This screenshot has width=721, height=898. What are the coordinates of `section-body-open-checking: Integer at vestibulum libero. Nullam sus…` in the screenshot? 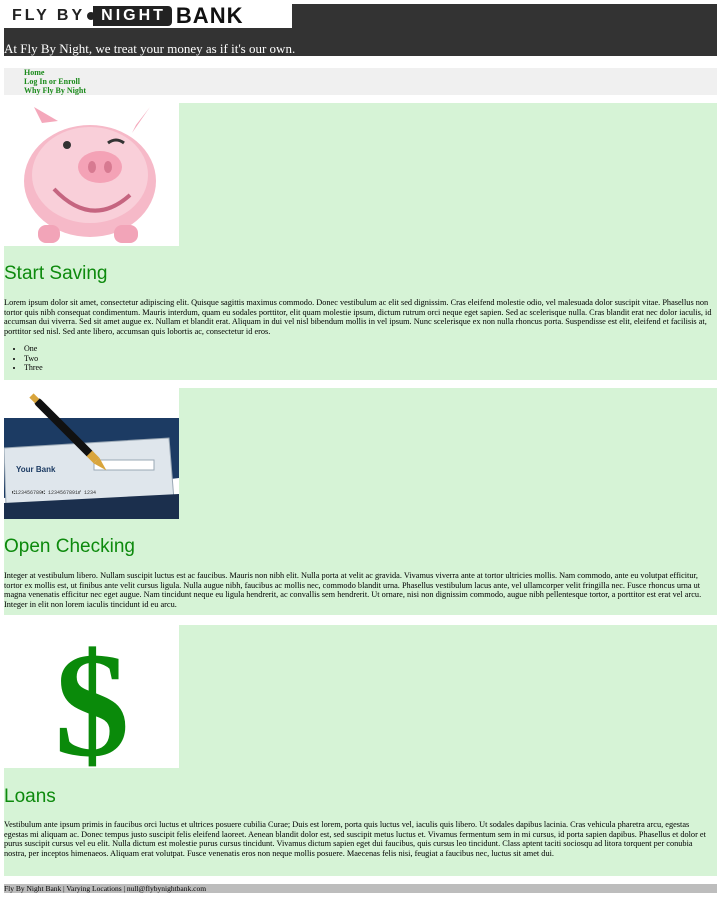 It's located at (353, 590).